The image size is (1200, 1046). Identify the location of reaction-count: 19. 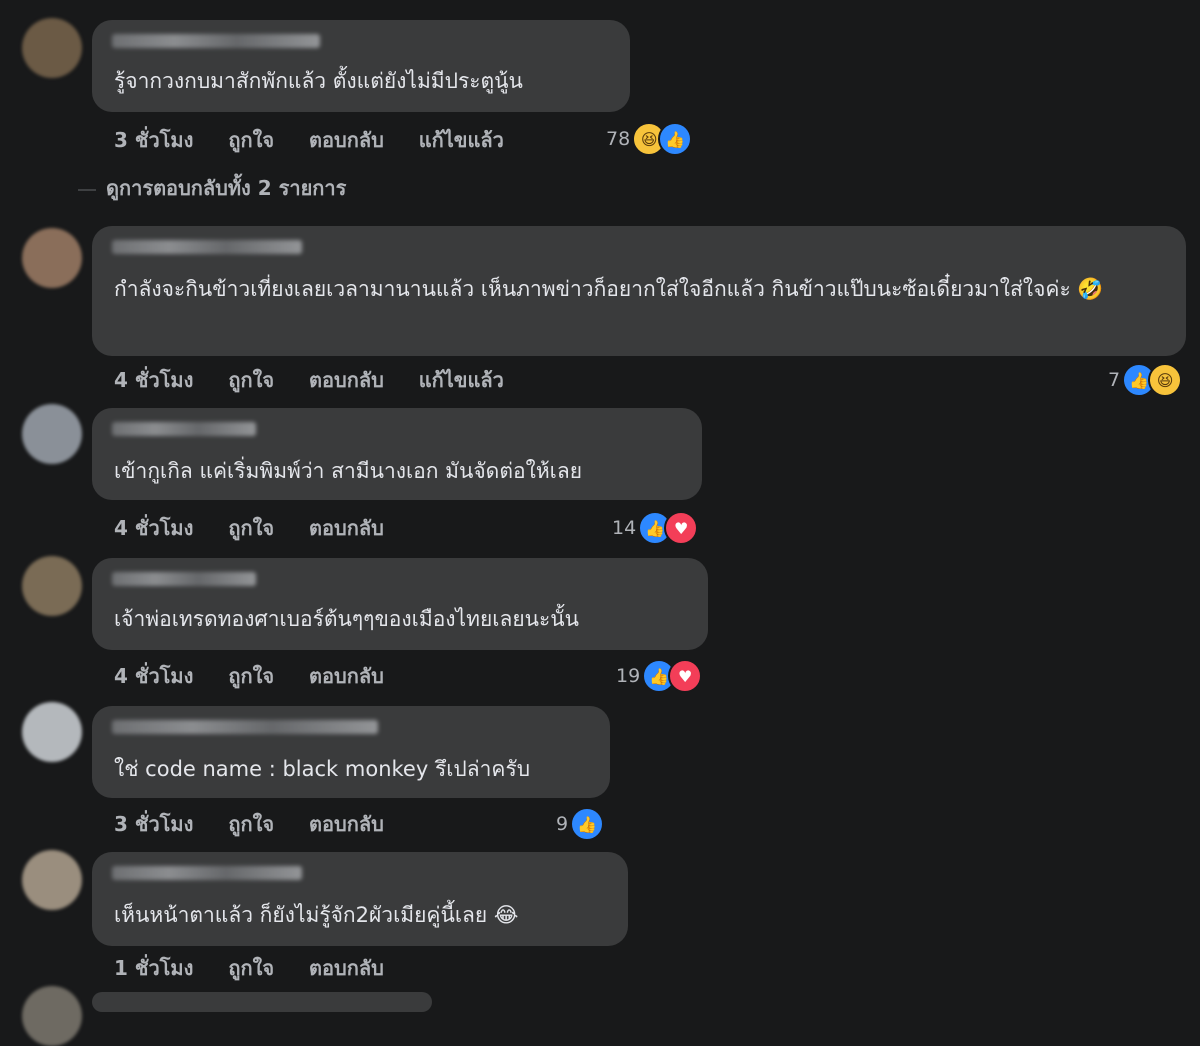
(628, 676).